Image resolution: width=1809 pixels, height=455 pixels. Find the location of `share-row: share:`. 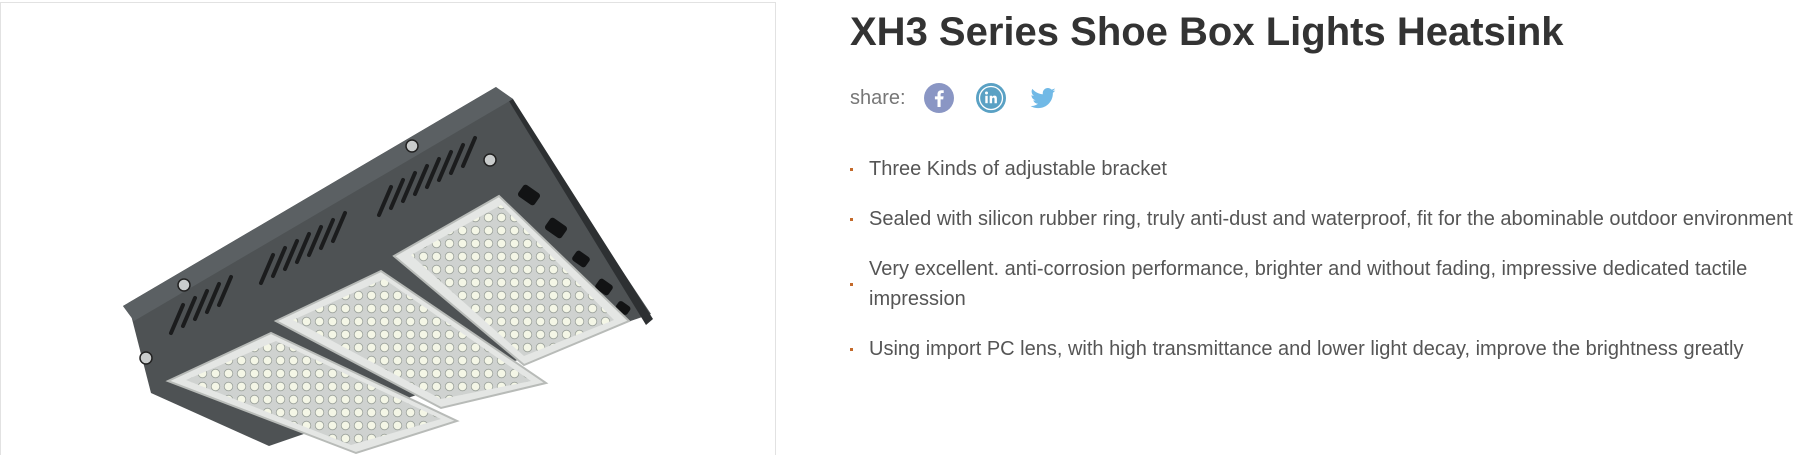

share-row: share: is located at coordinates (965, 98).